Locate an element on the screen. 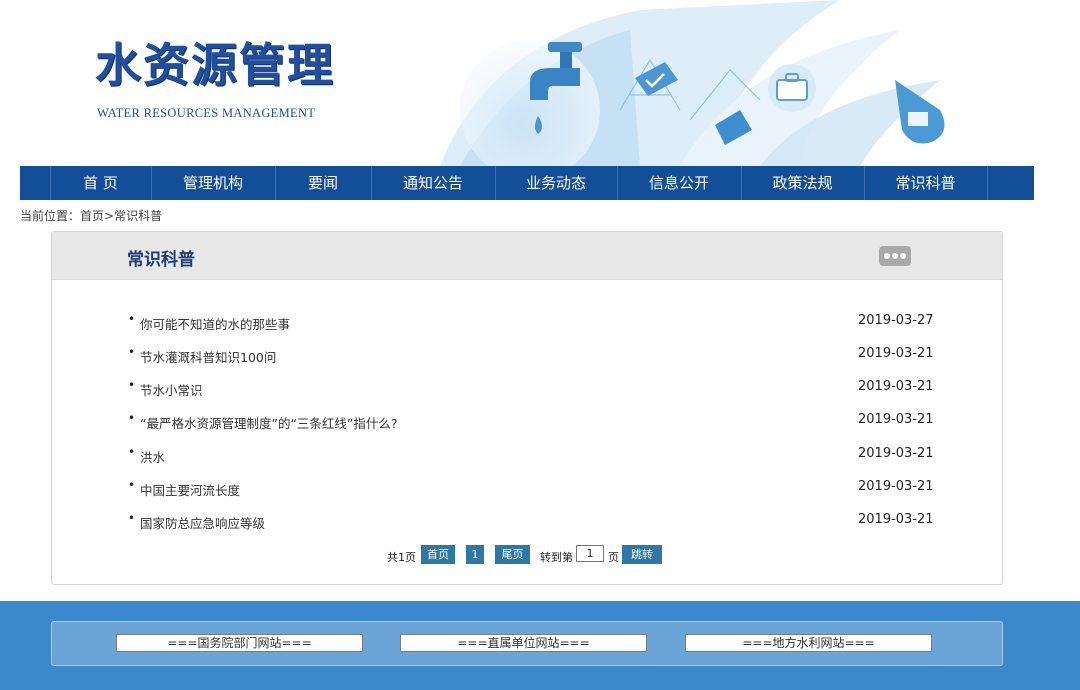 This screenshot has width=1080, height=690. panel-header: 常识科普 is located at coordinates (527, 256).